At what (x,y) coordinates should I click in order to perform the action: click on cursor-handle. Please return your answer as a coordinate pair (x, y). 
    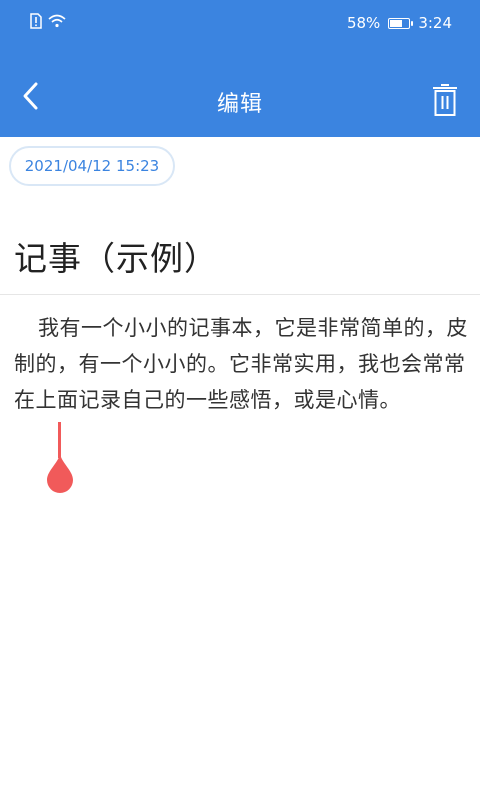
    Looking at the image, I should click on (60, 473).